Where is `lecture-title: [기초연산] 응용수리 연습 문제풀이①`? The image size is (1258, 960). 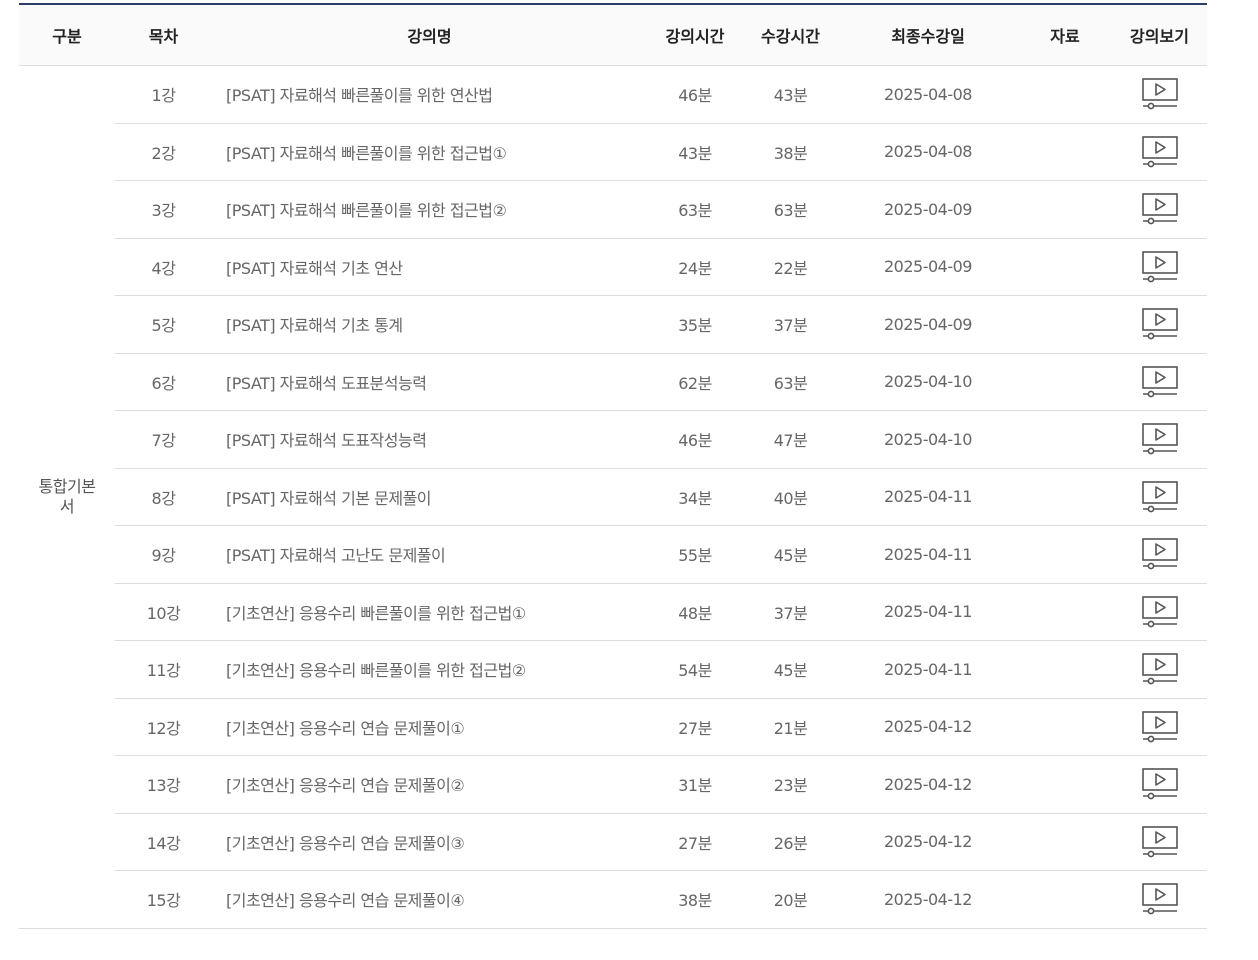 lecture-title: [기초연산] 응용수리 연습 문제풀이① is located at coordinates (429, 727).